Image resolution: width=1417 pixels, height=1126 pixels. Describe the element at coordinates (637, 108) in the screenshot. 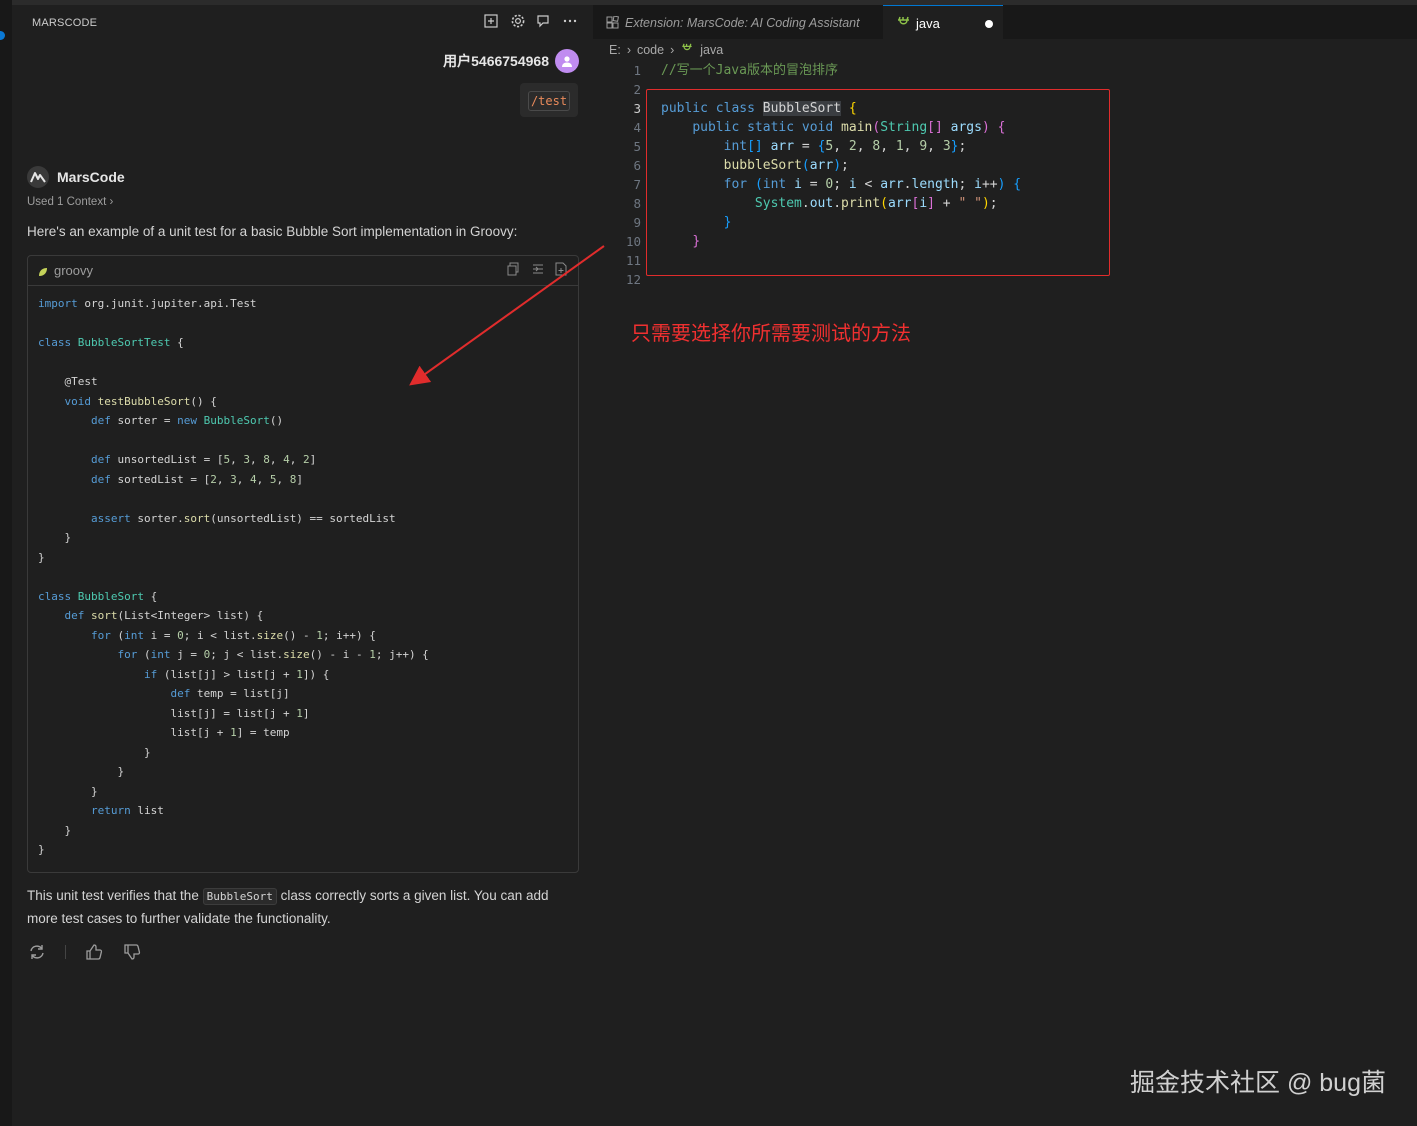

I see `current-line-number: 3` at that location.